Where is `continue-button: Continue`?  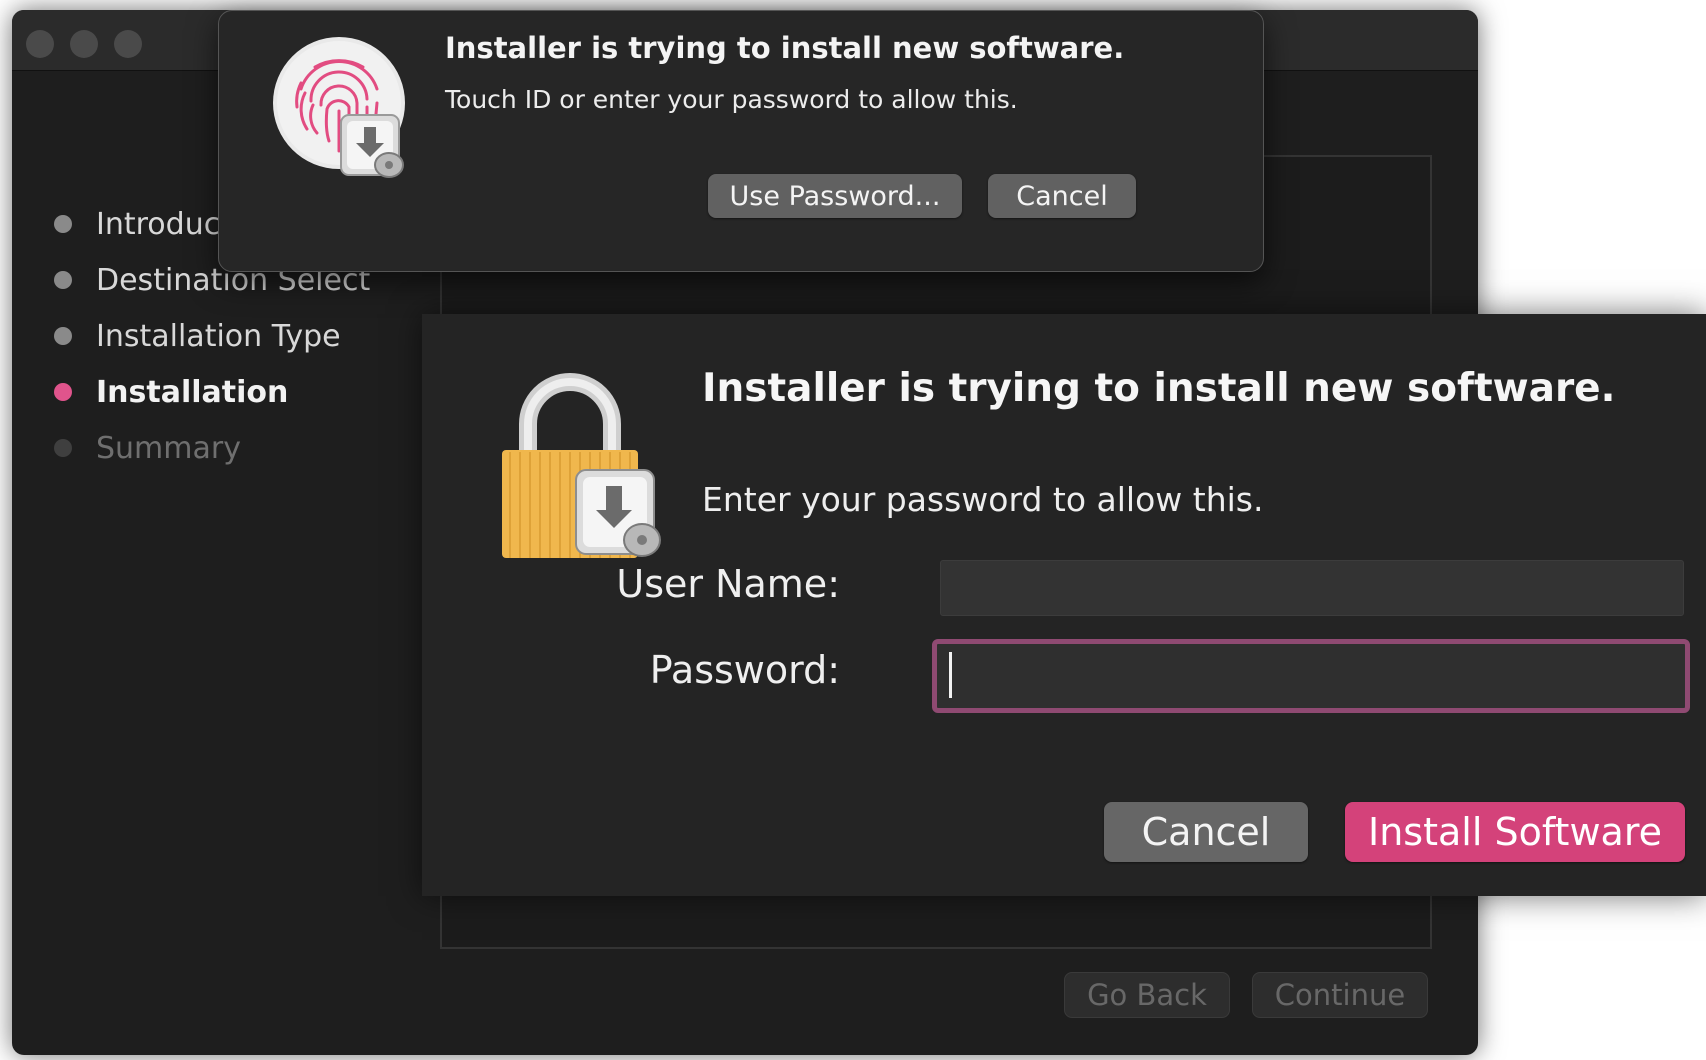 continue-button: Continue is located at coordinates (1340, 995).